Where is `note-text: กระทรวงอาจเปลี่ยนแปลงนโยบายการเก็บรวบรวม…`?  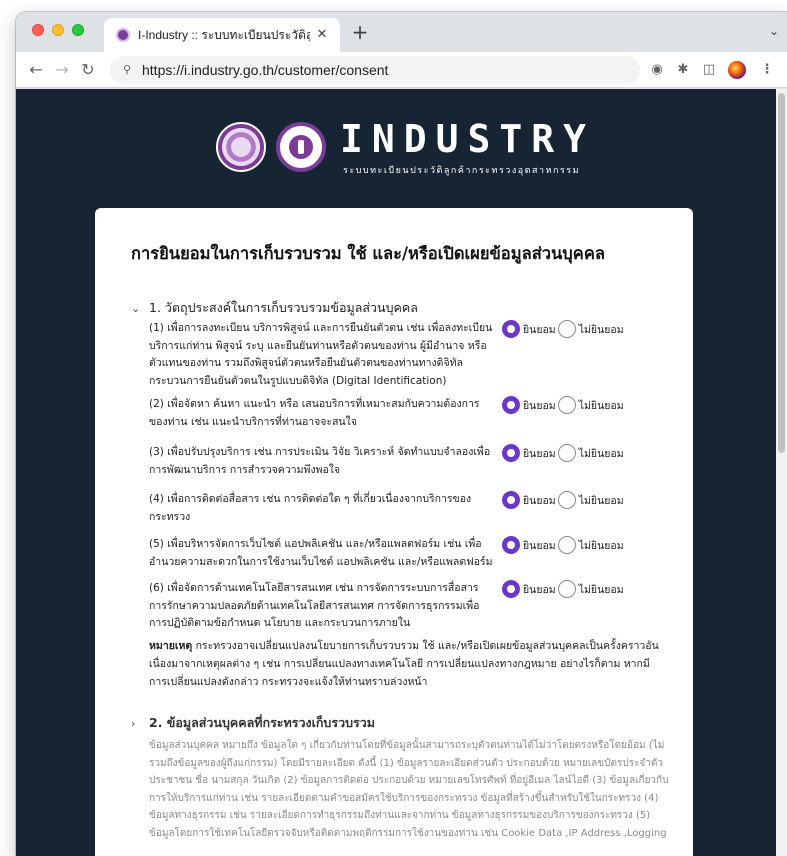
note-text: กระทรวงอาจเปลี่ยนแปลงนโยบายการเก็บรวบรวม… is located at coordinates (404, 664).